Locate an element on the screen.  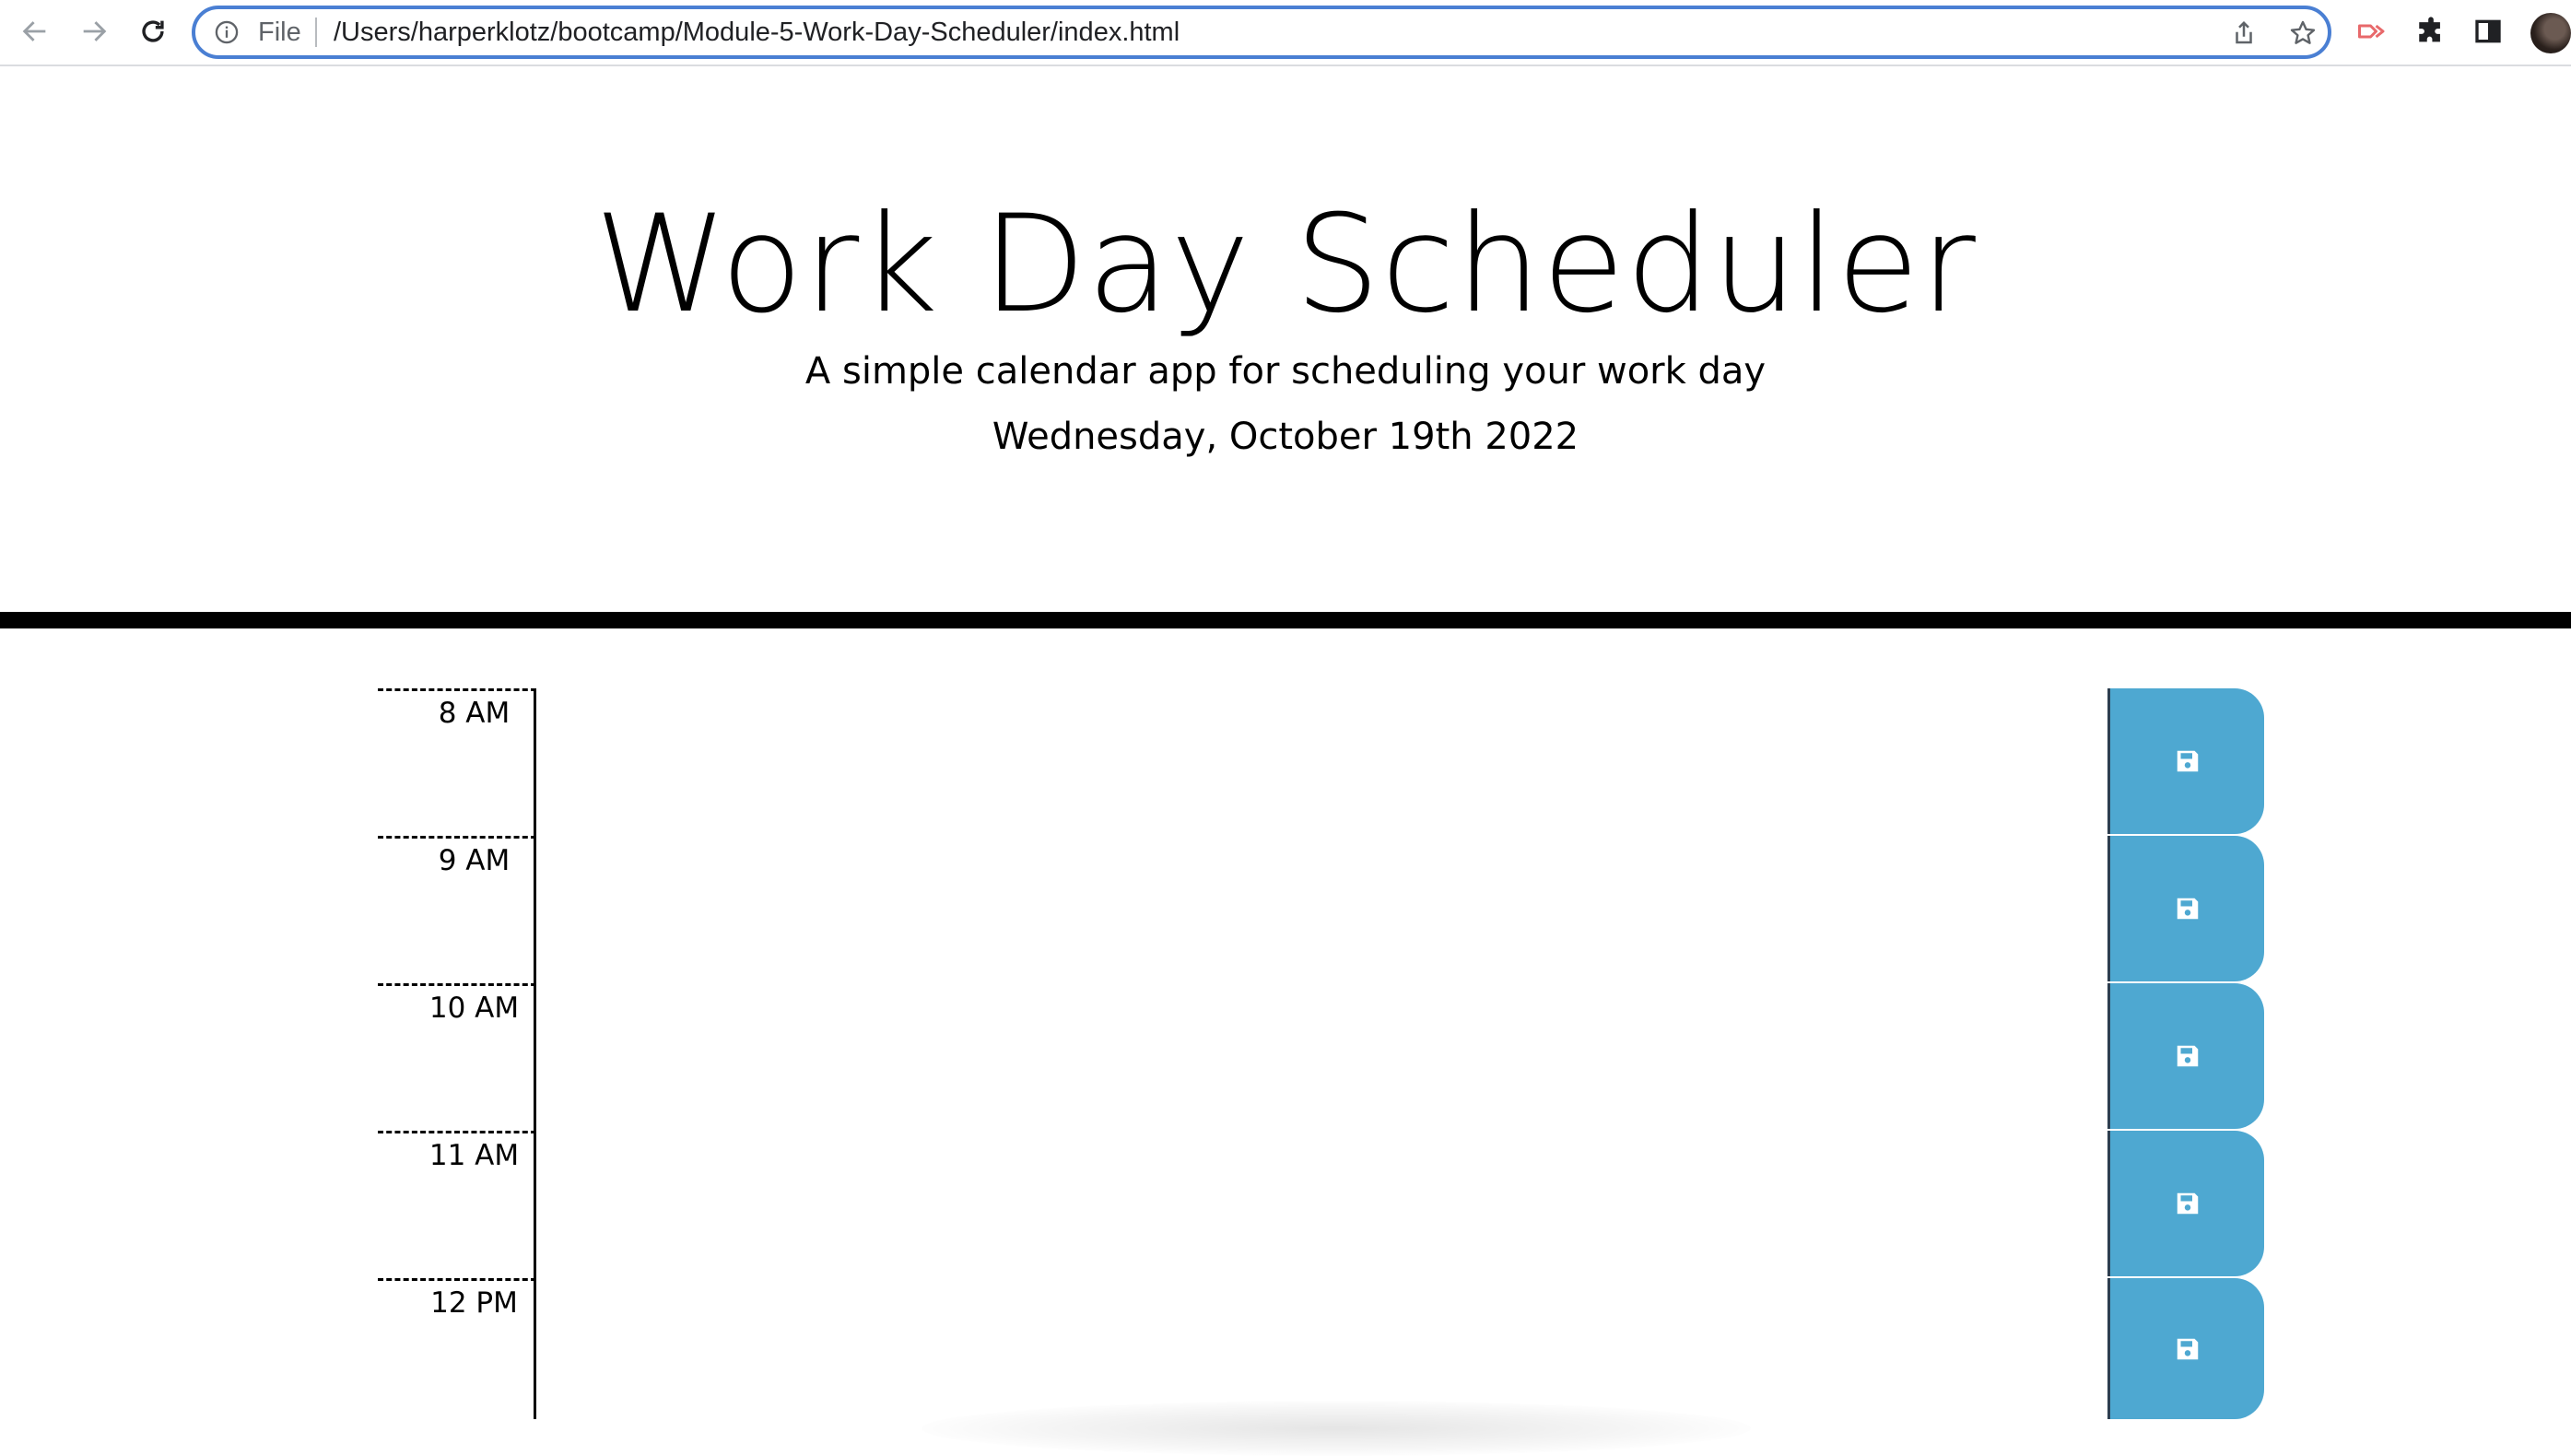
page-title: Work Day Scheduler is located at coordinates (1285, 264).